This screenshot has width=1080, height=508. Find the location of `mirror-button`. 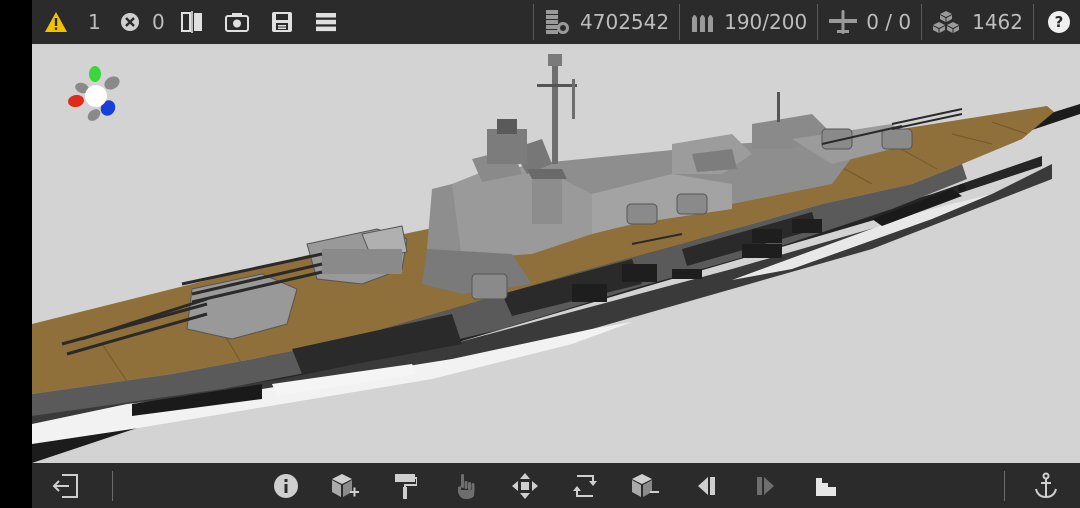

mirror-button is located at coordinates (192, 22).